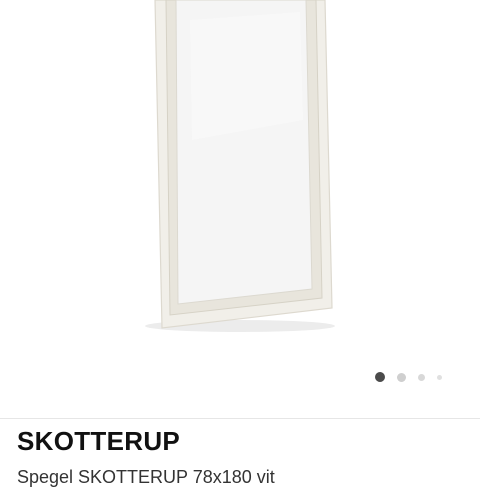 This screenshot has width=480, height=488. Describe the element at coordinates (240, 418) in the screenshot. I see `section-divider` at that location.